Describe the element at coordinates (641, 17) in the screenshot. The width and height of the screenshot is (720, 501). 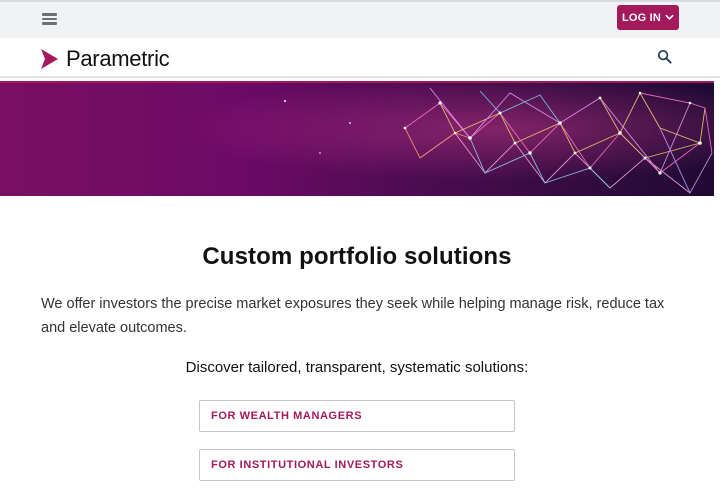
I see `login-label: LOG IN` at that location.